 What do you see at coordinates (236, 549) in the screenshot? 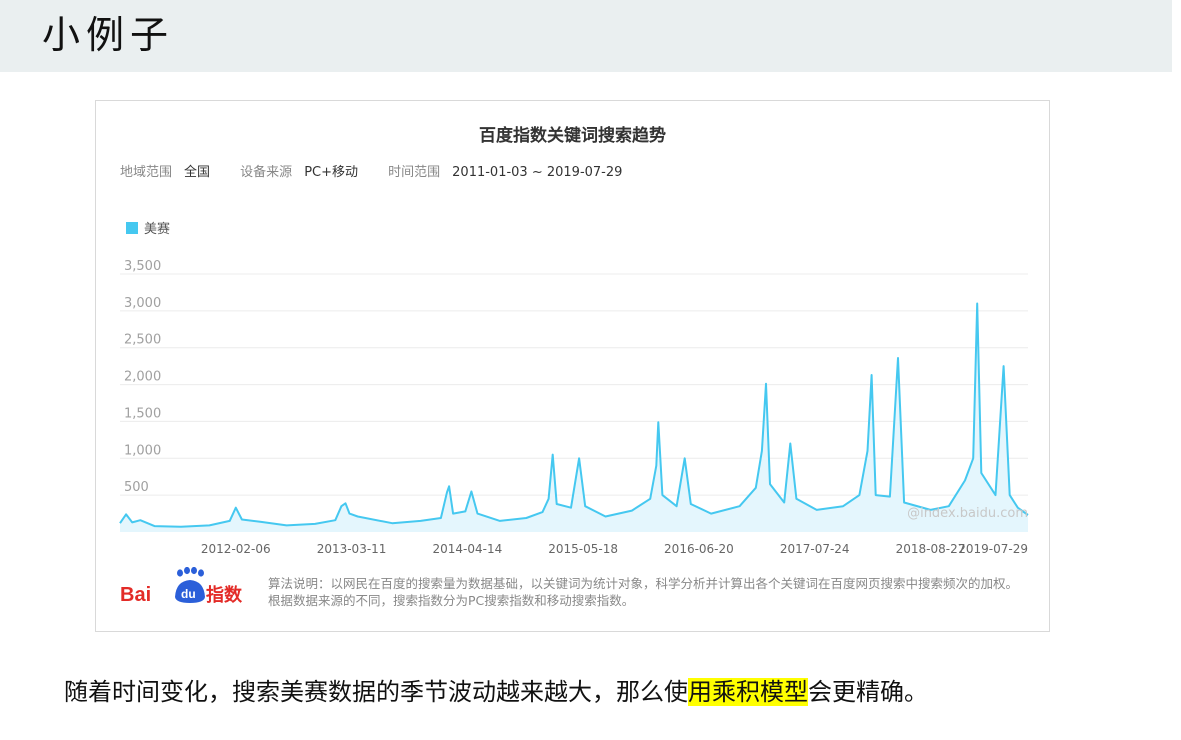
I see `x-tick-label: 2012-02-06` at bounding box center [236, 549].